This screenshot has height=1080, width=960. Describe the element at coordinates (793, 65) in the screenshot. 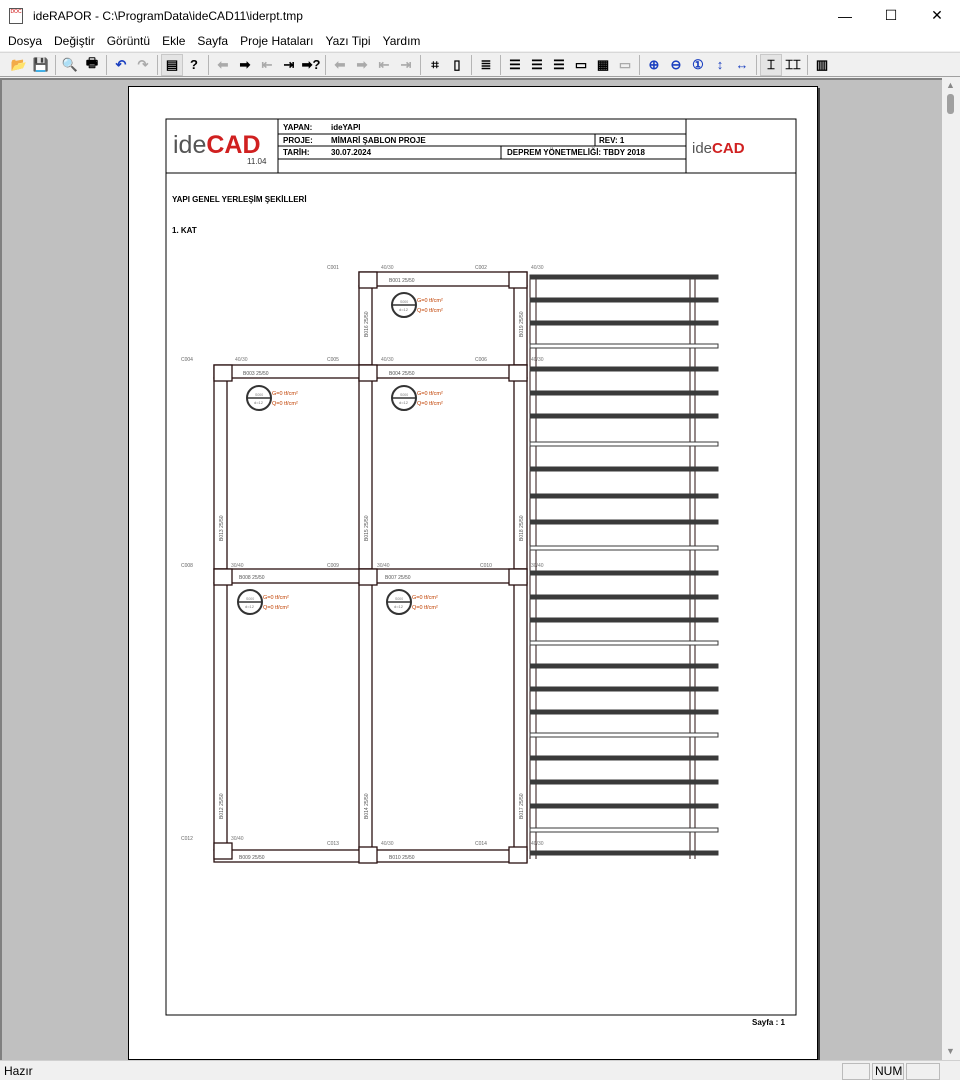

I see `two-page-icon: ⌶⌶` at that location.